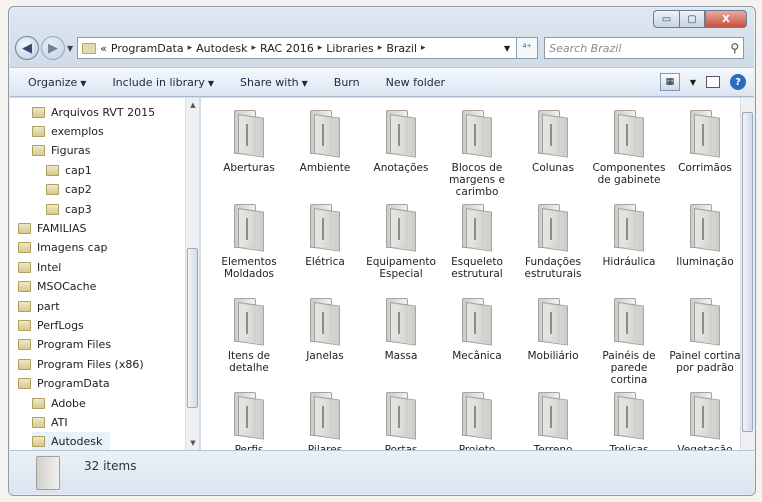 Image resolution: width=762 pixels, height=502 pixels. Describe the element at coordinates (274, 82) in the screenshot. I see `share-with-menu: Share with ▼` at that location.